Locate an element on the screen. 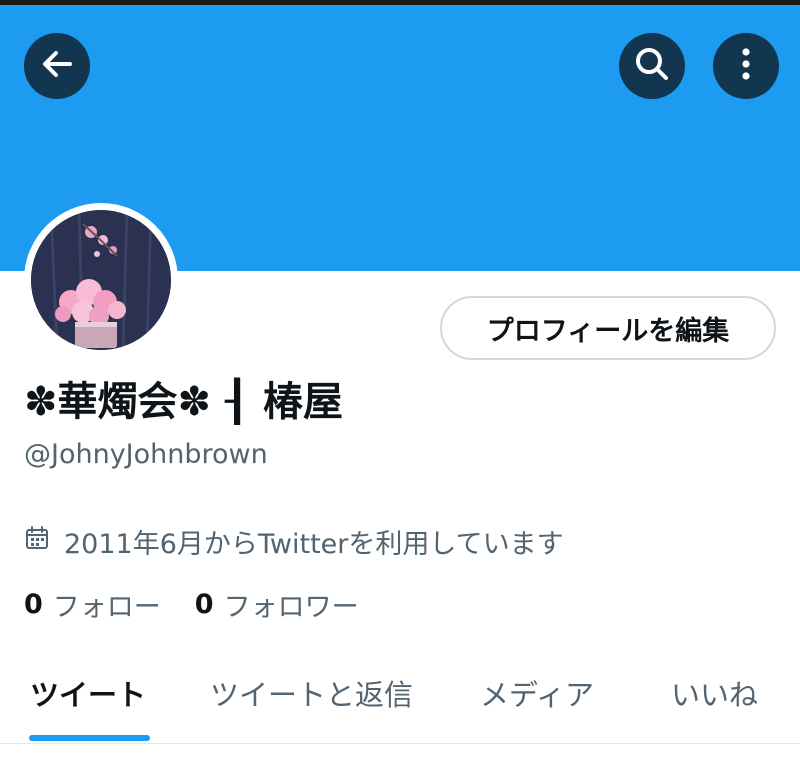 The width and height of the screenshot is (800, 757). active-tab-indicator is located at coordinates (89, 738).